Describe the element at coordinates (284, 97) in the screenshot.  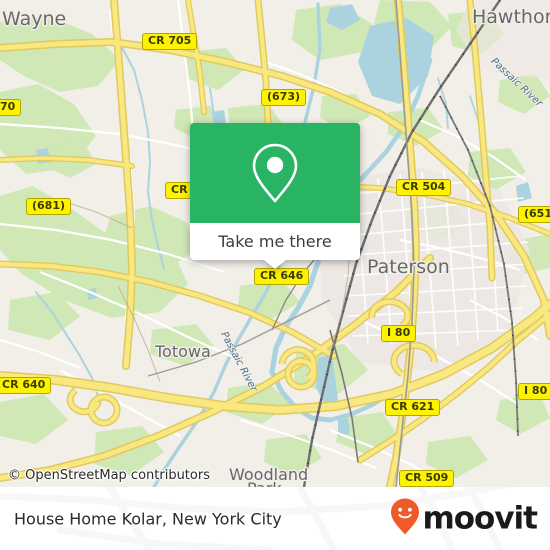
I see `shield-673: (673)` at that location.